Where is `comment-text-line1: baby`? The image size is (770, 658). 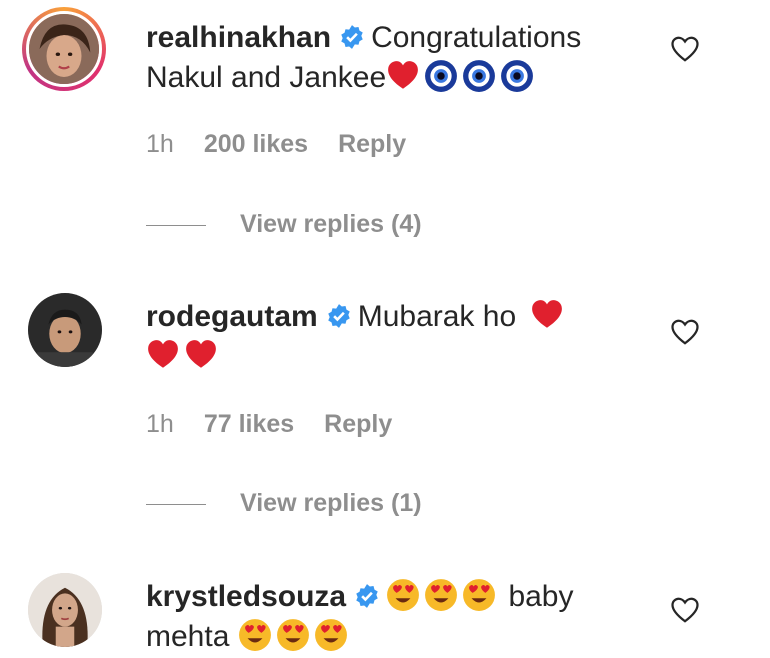
comment-text-line1: baby is located at coordinates (541, 596).